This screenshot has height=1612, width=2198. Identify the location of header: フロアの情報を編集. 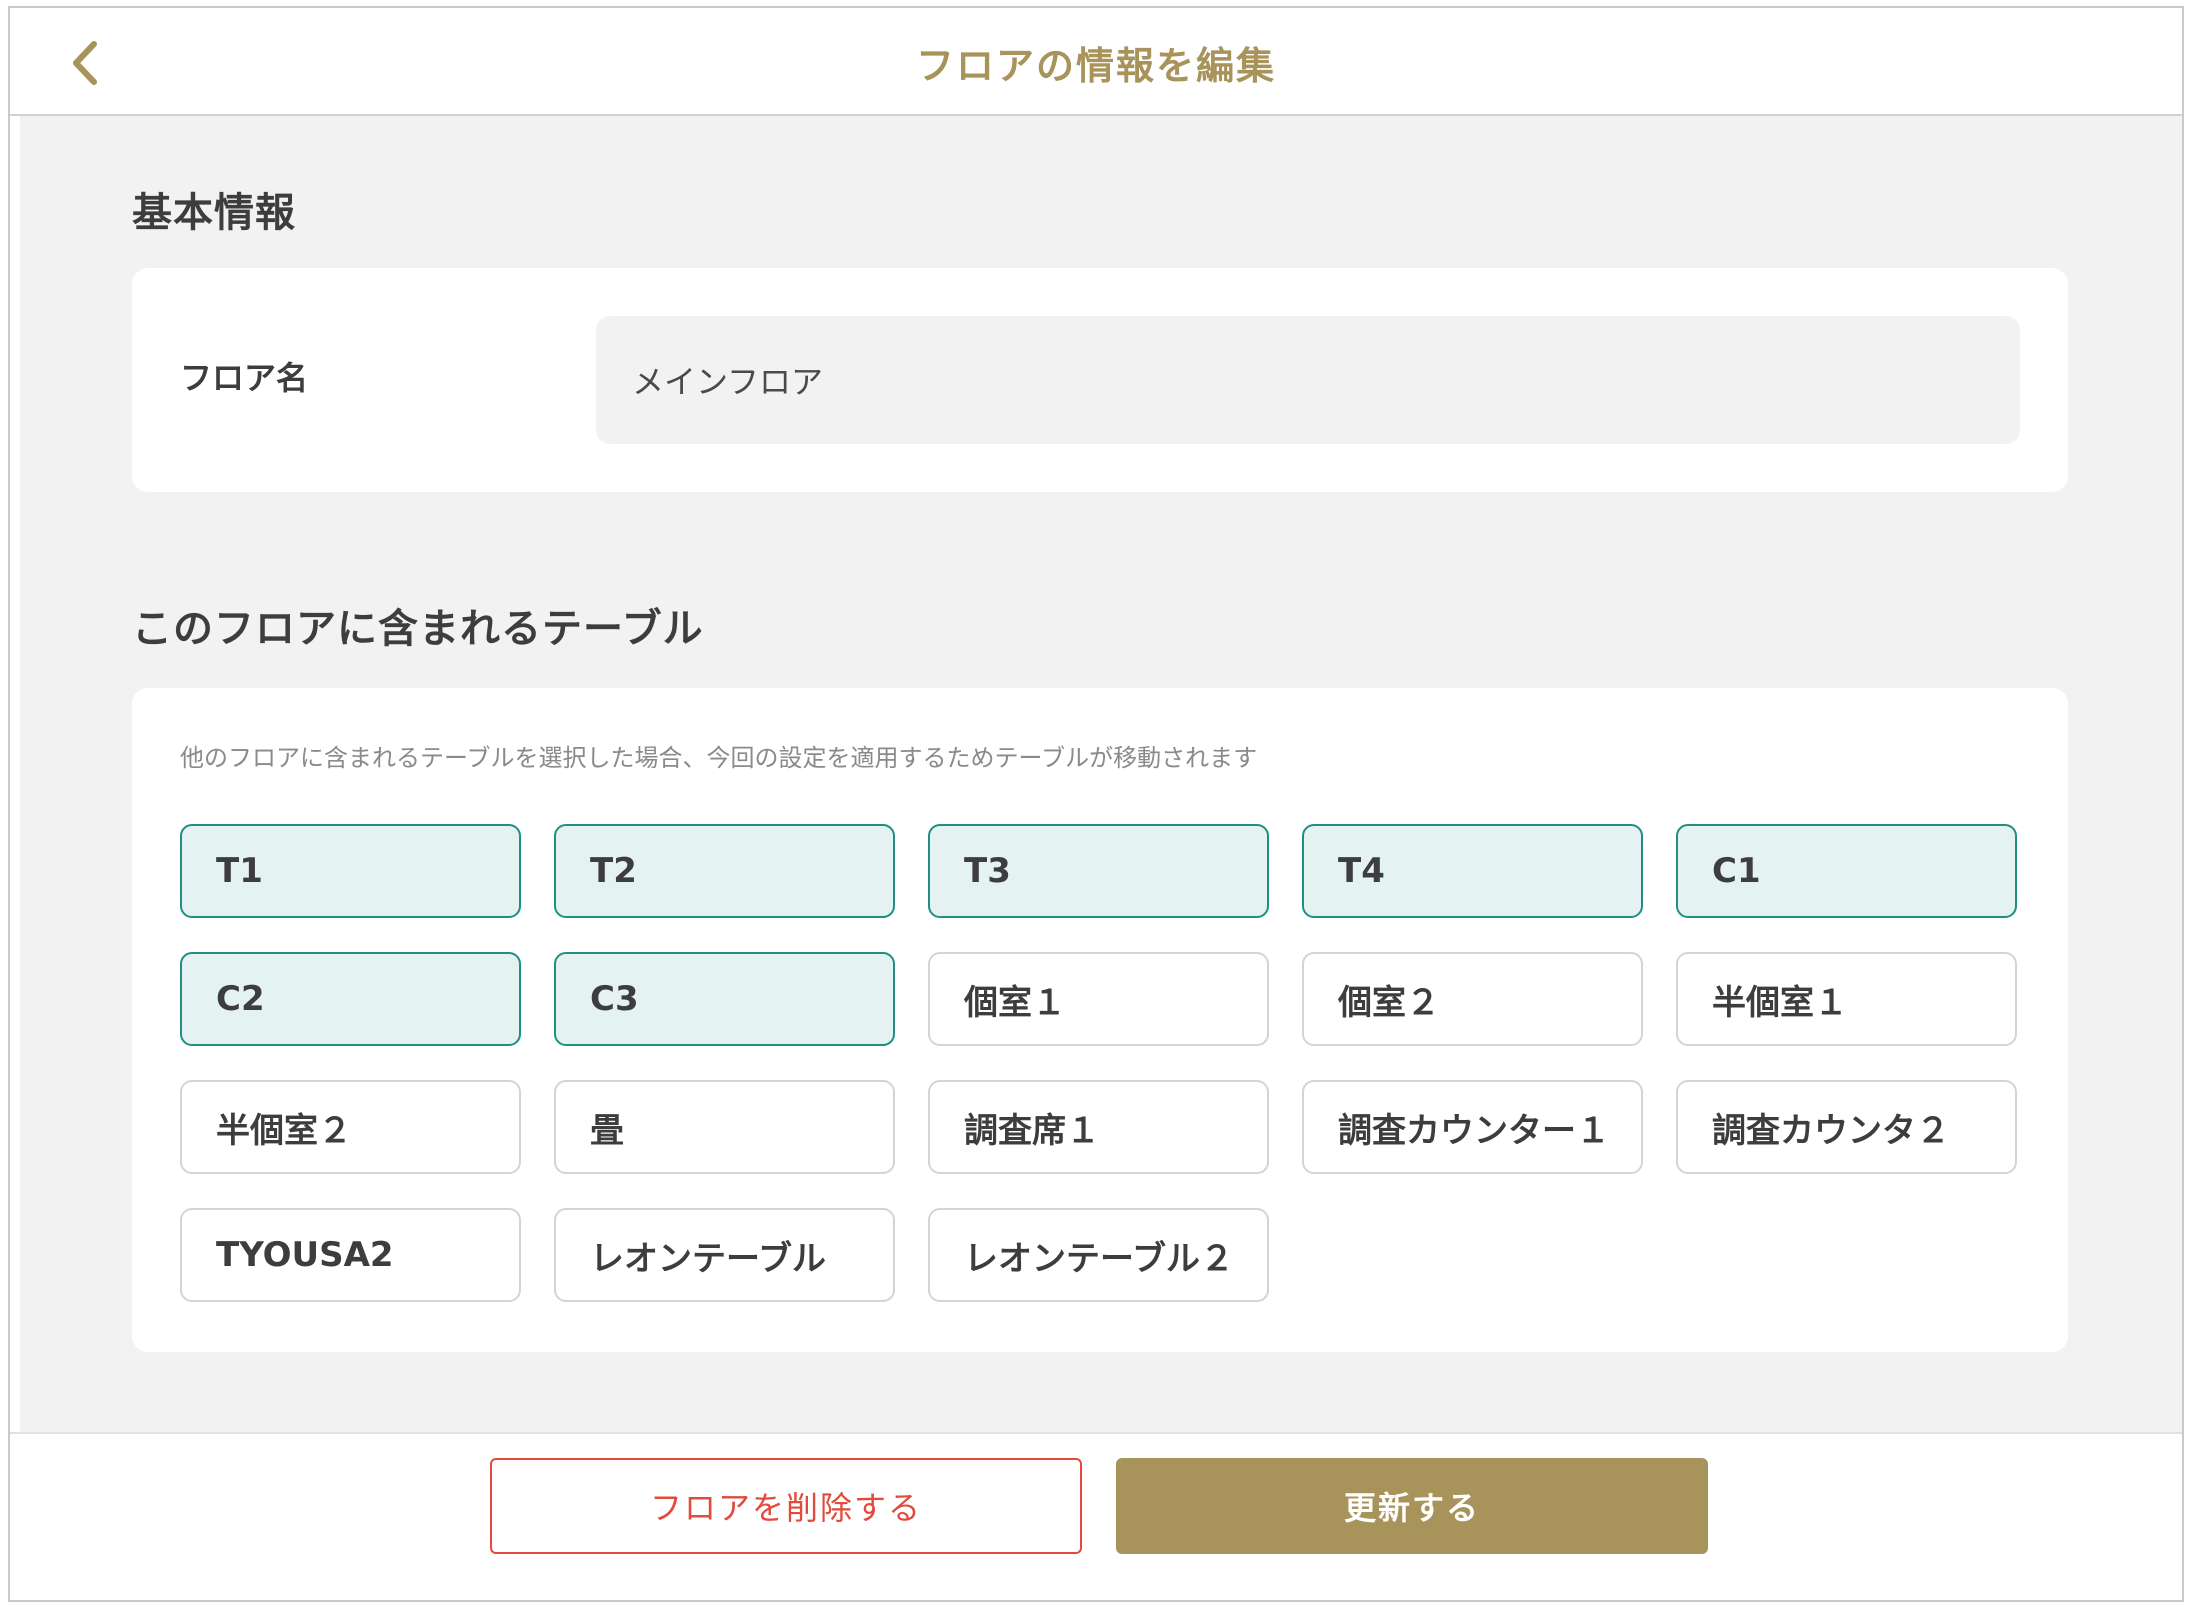
(1096, 62).